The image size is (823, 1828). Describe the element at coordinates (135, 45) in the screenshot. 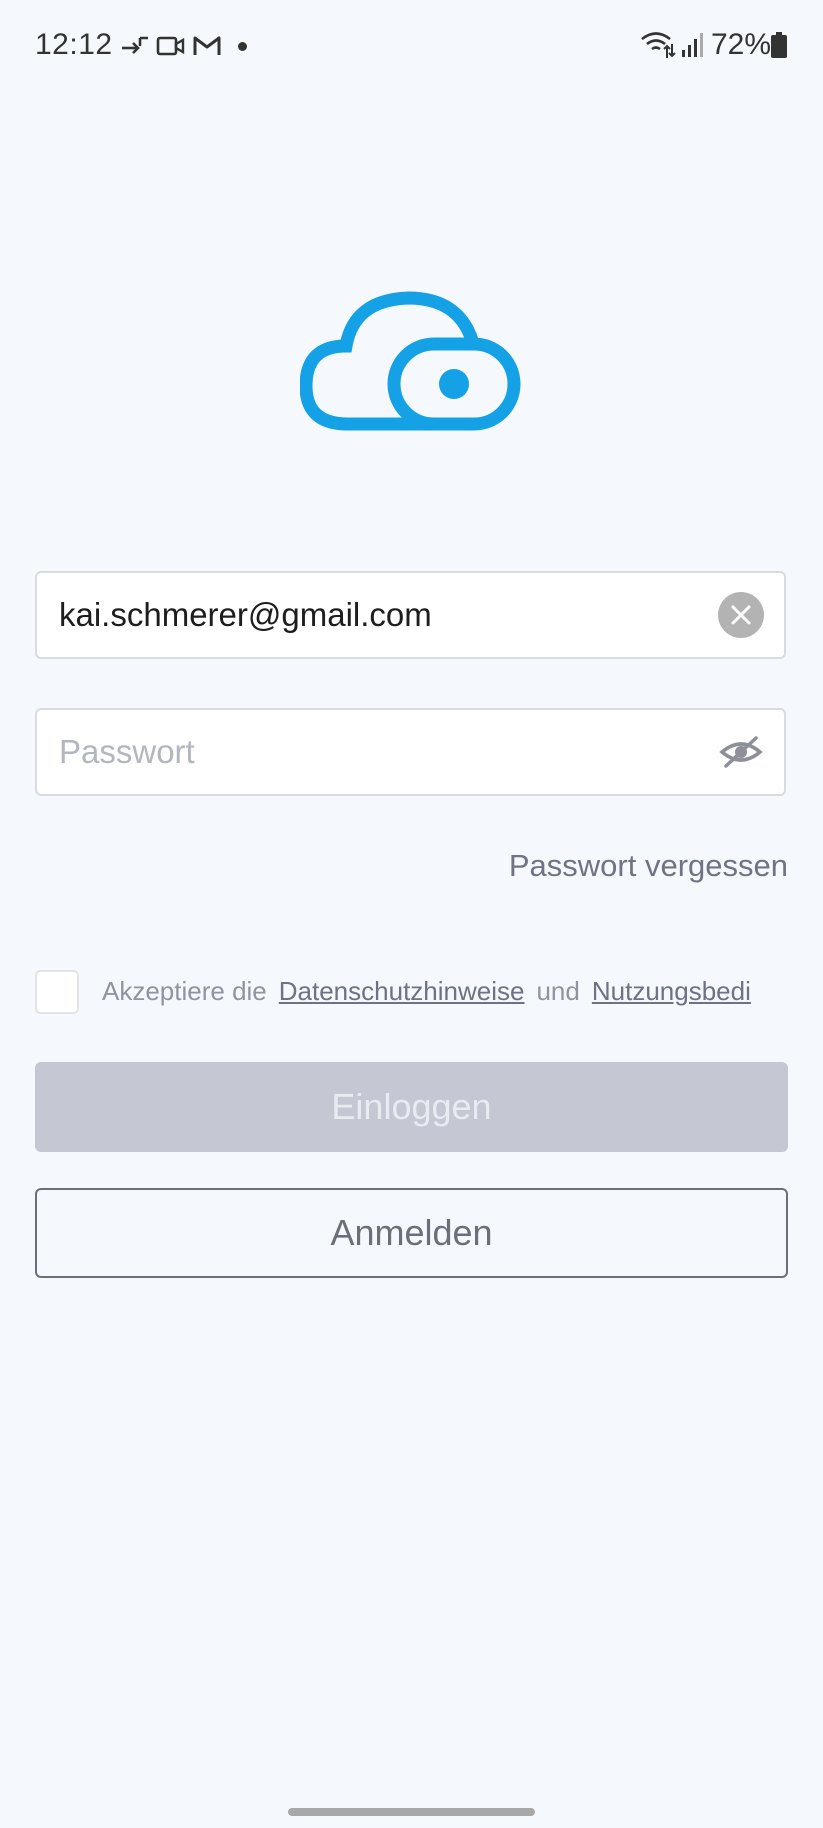

I see `call-forward-icon` at that location.